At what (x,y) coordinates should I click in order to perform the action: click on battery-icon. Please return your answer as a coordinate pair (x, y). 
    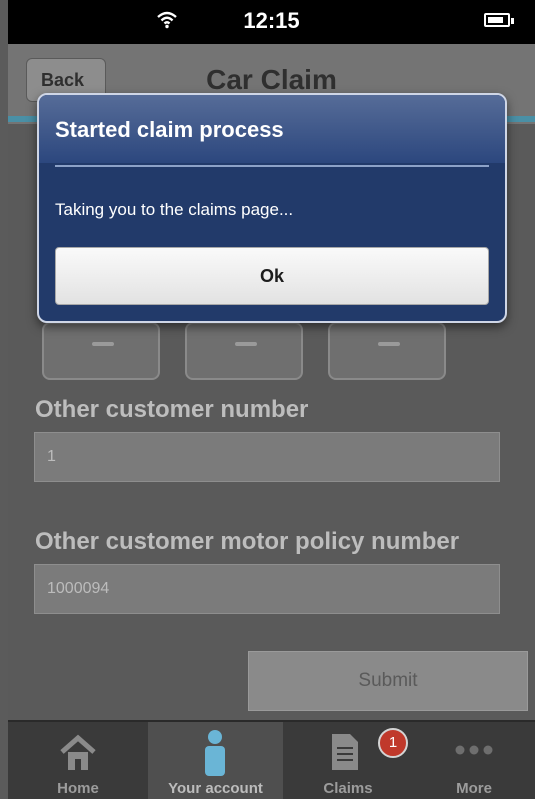
    Looking at the image, I should click on (499, 20).